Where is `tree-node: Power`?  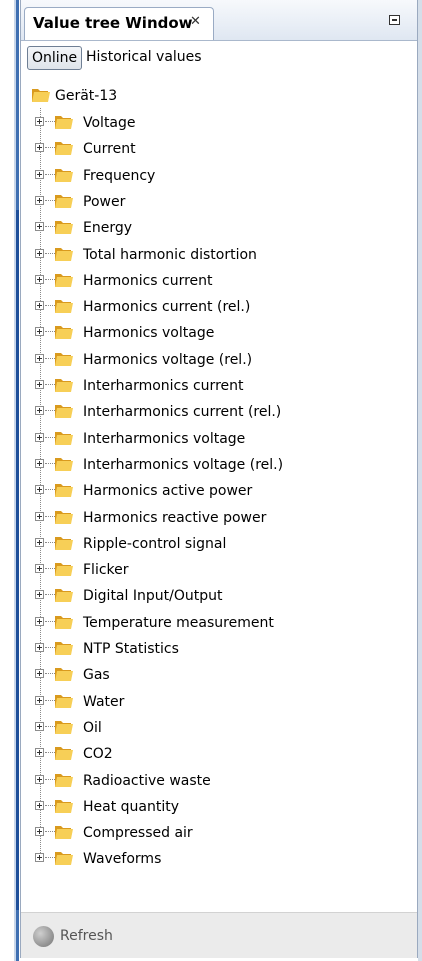
tree-node: Power is located at coordinates (219, 202).